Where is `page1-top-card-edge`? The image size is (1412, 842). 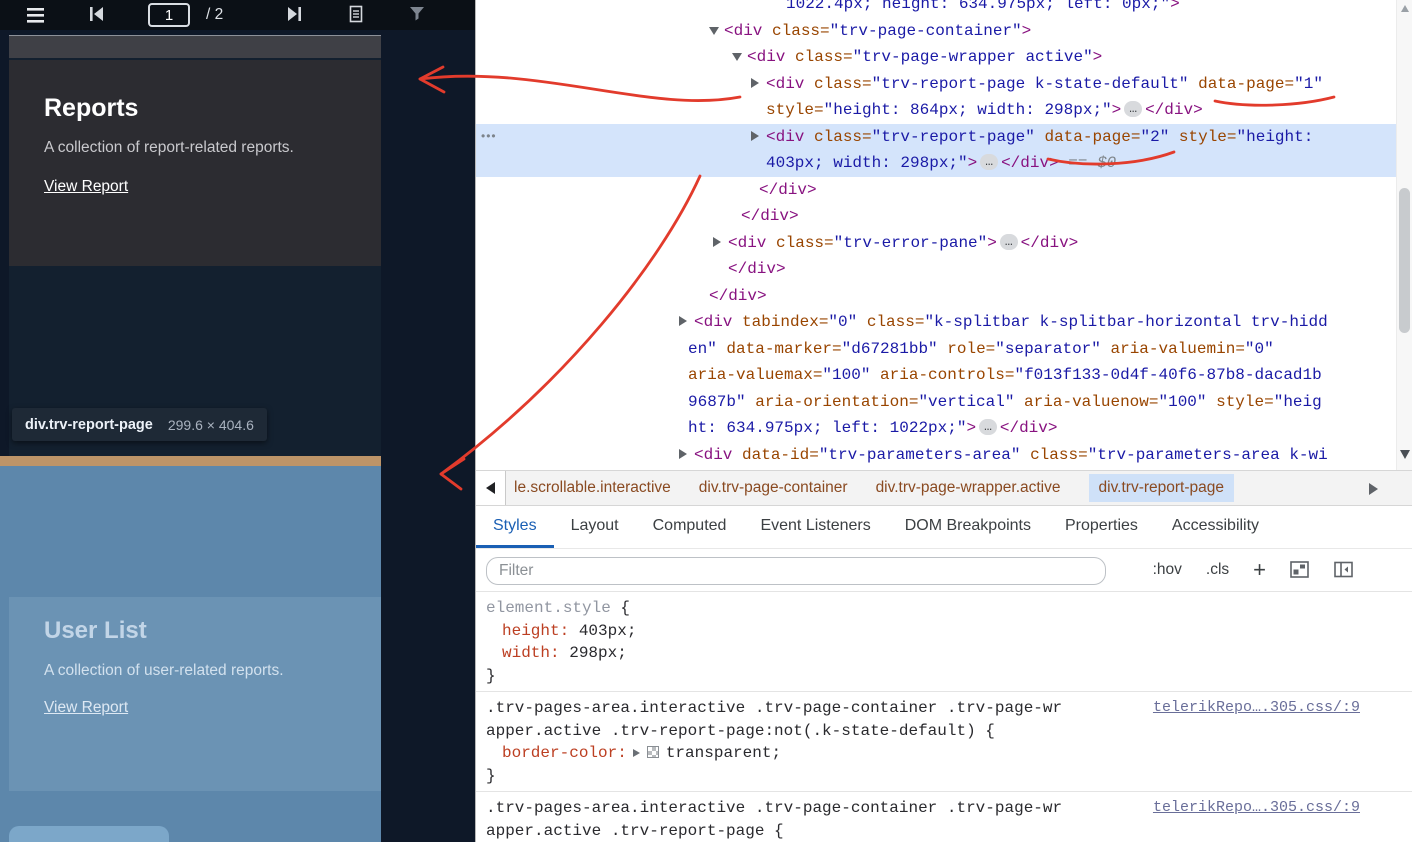 page1-top-card-edge is located at coordinates (195, 46).